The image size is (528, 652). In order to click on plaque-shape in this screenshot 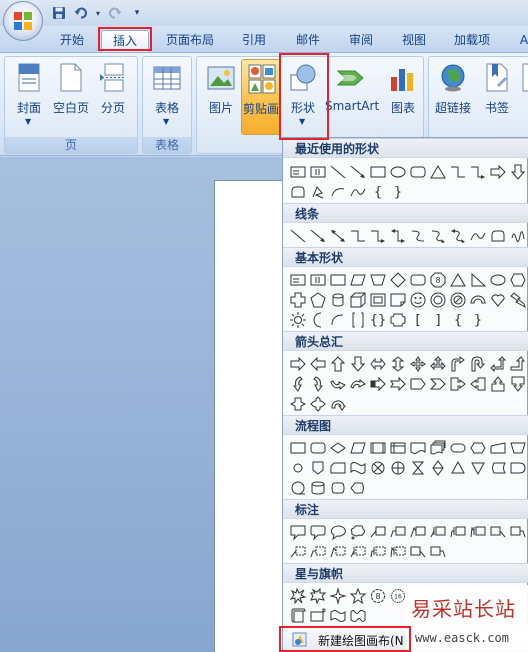, I will do `click(398, 320)`.